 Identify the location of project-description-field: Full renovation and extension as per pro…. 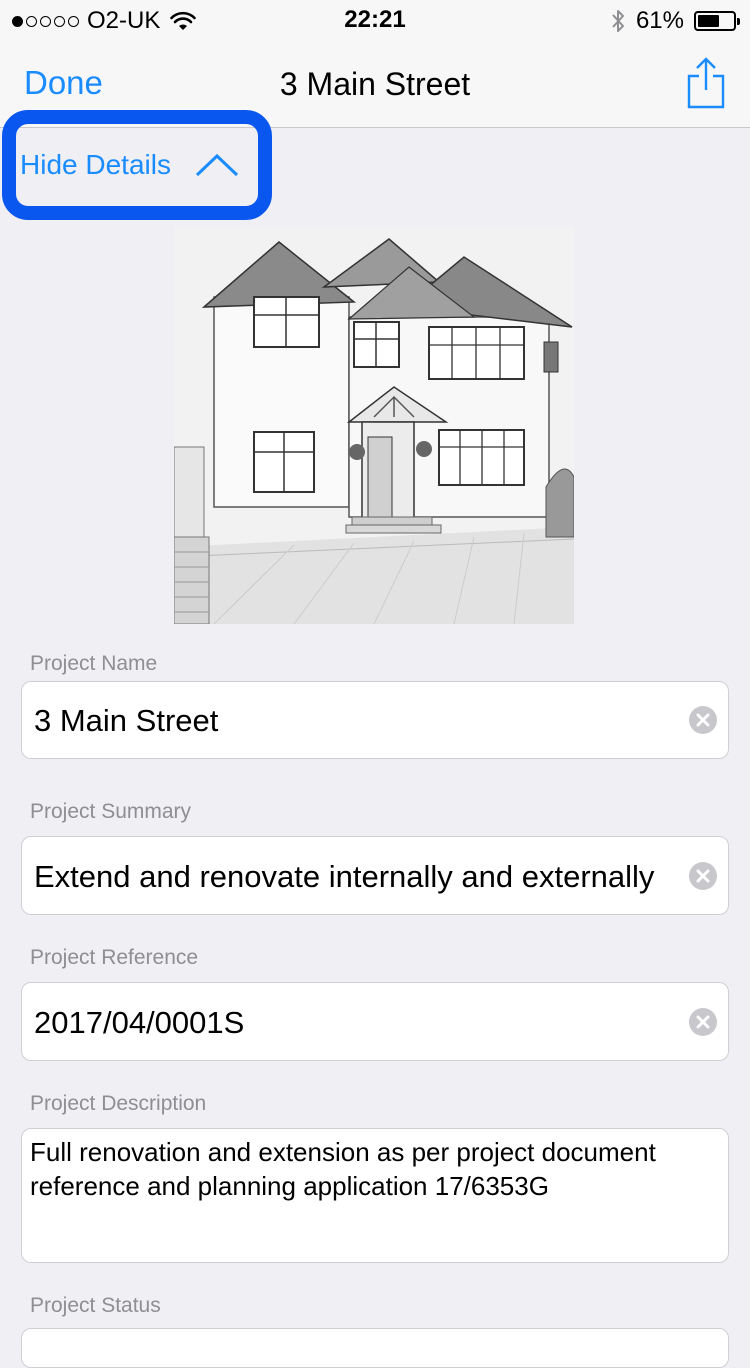
(375, 1195).